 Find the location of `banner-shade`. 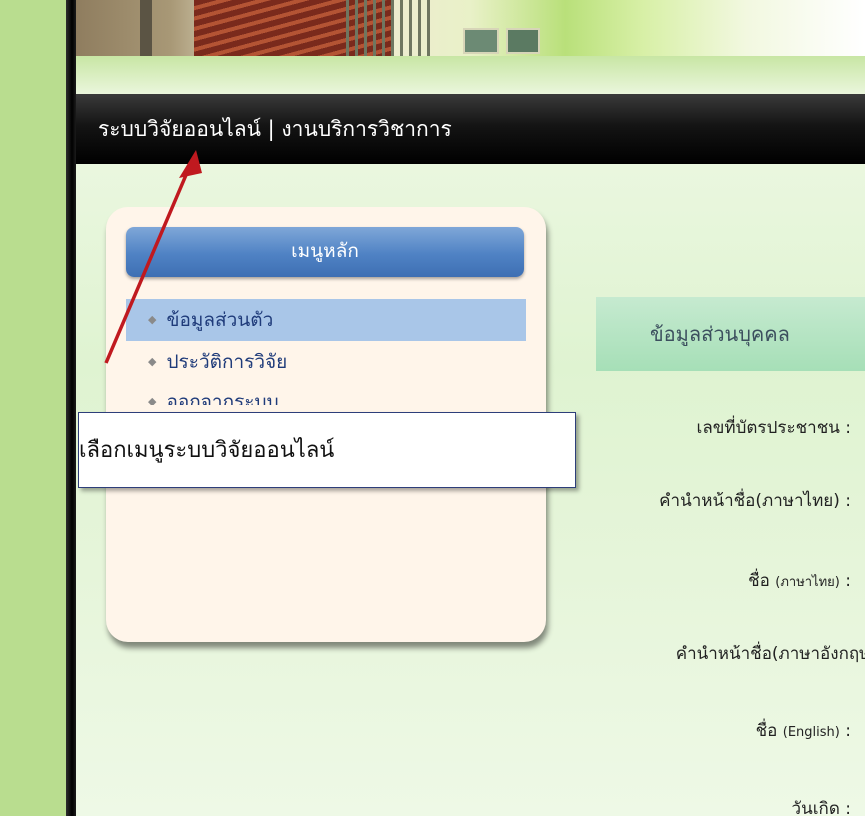

banner-shade is located at coordinates (470, 75).